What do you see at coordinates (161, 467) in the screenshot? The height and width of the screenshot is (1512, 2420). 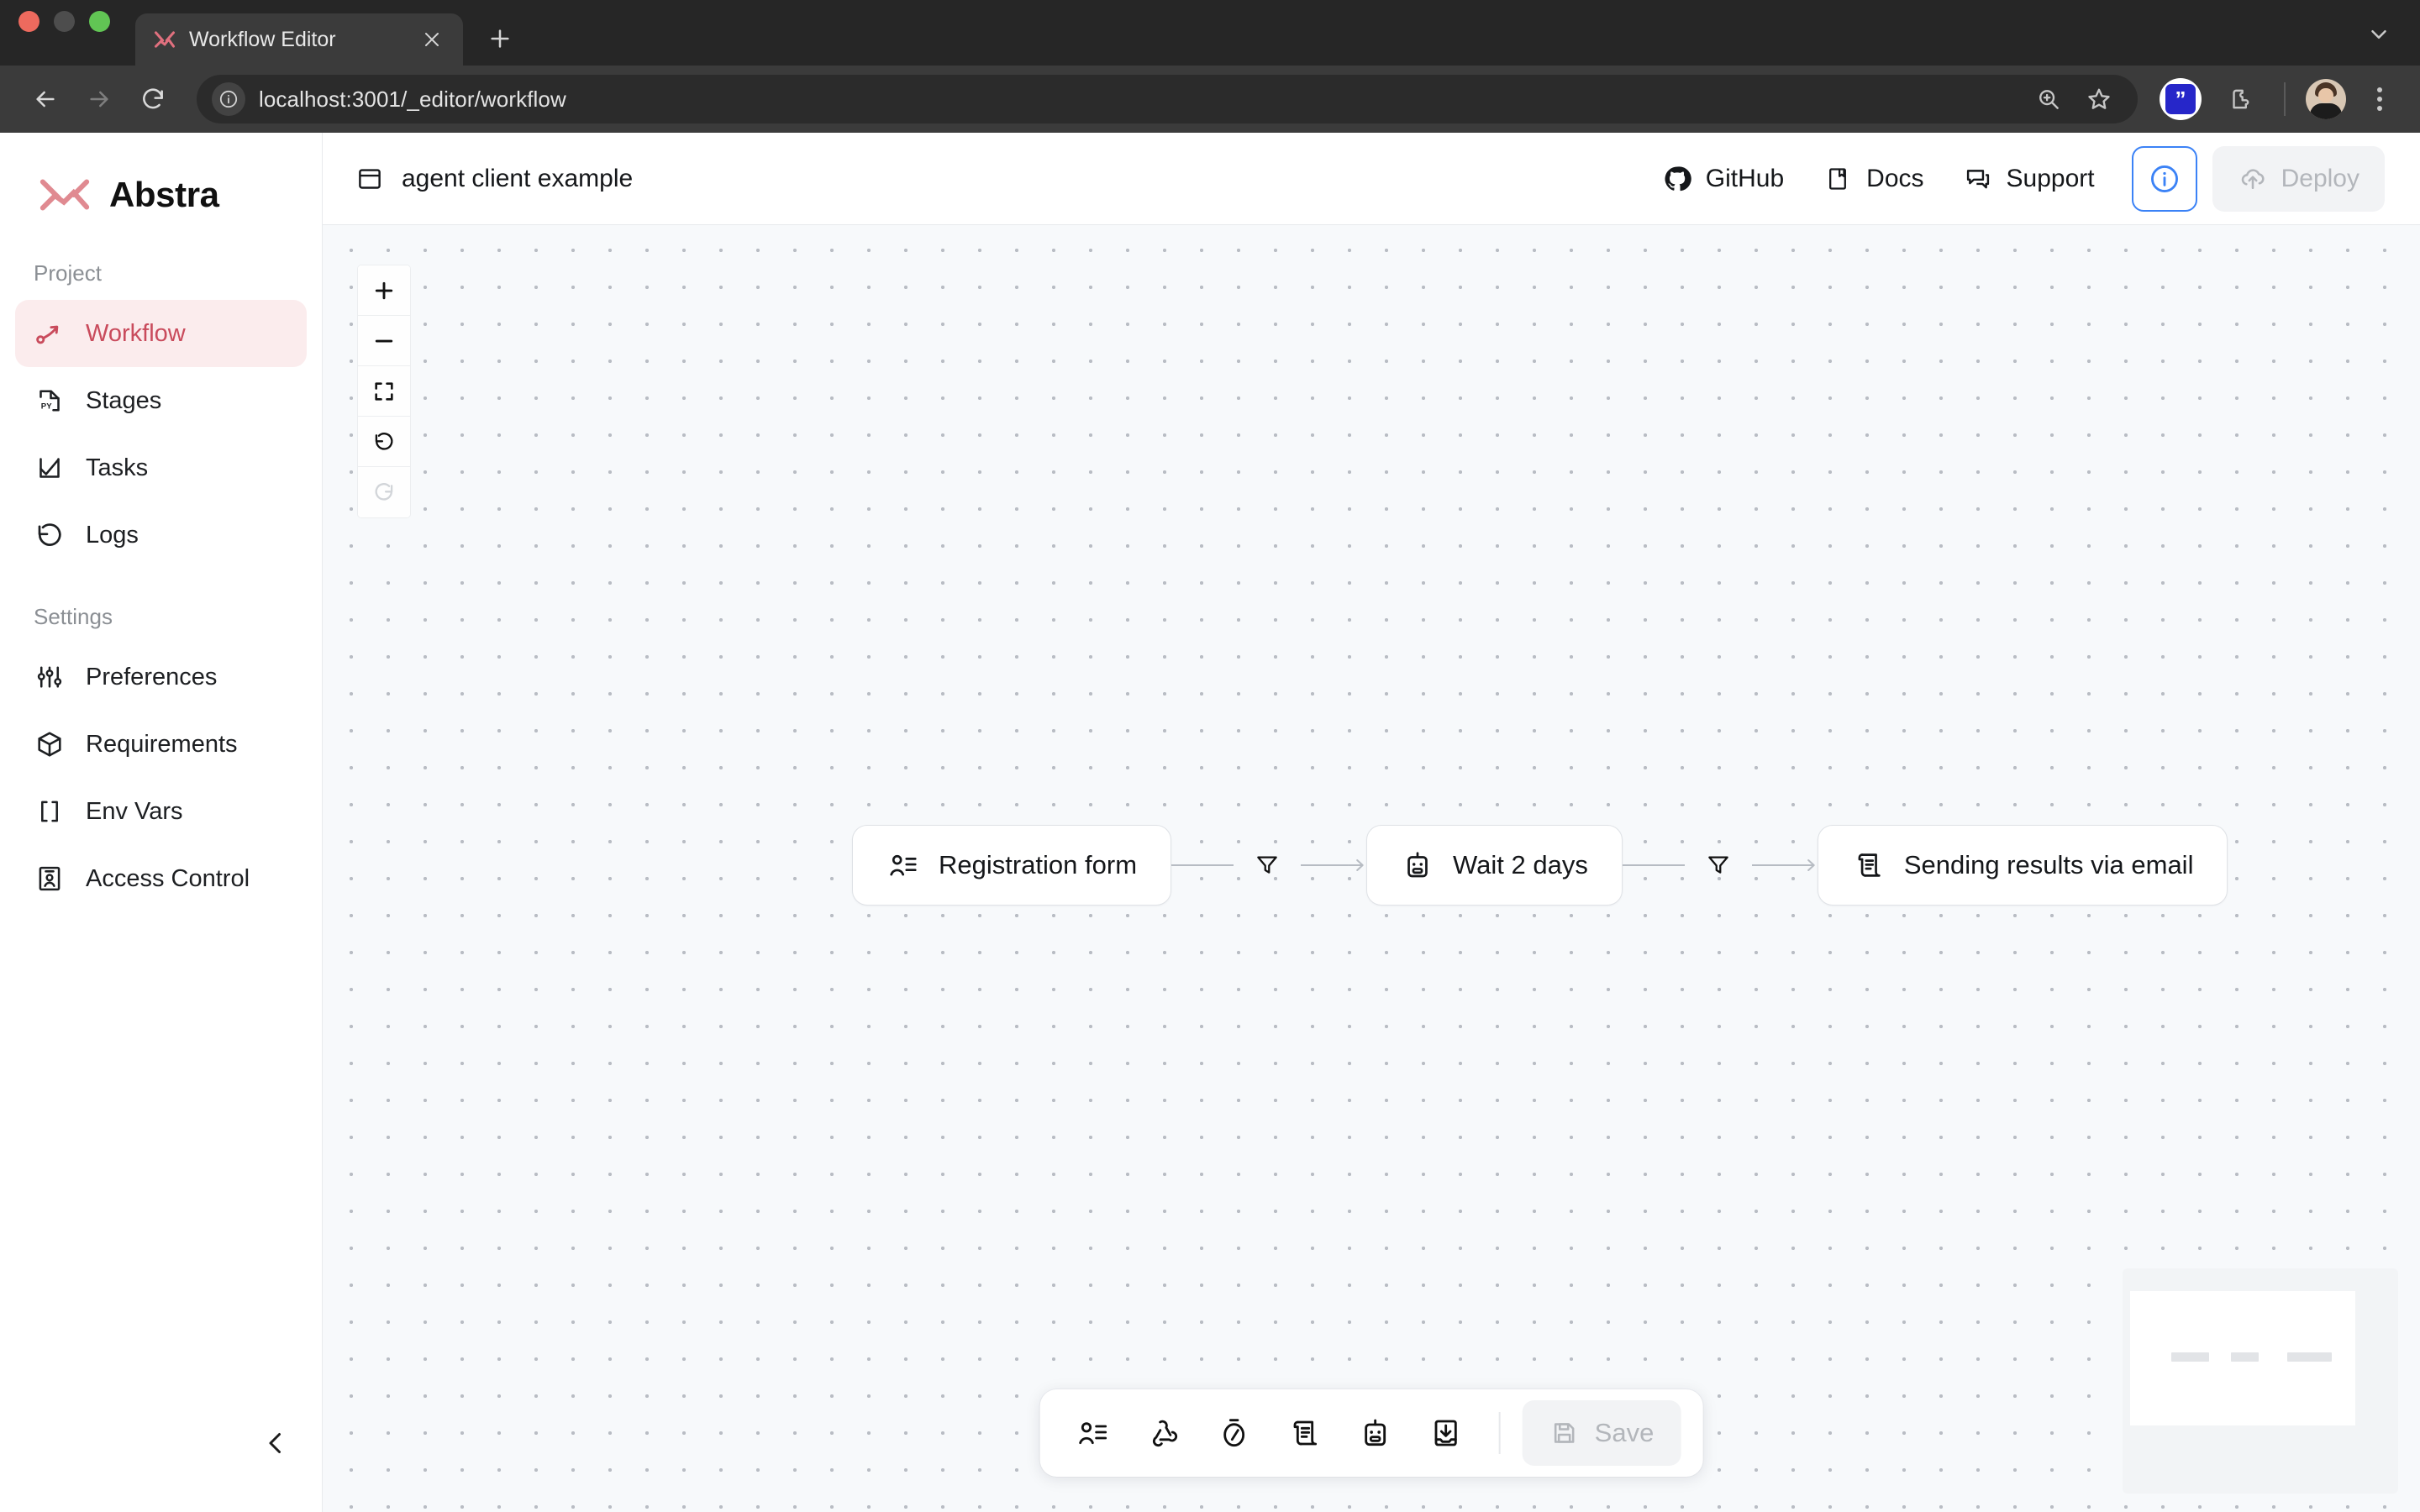 I see `sidebar-item-tasks: Tasks` at bounding box center [161, 467].